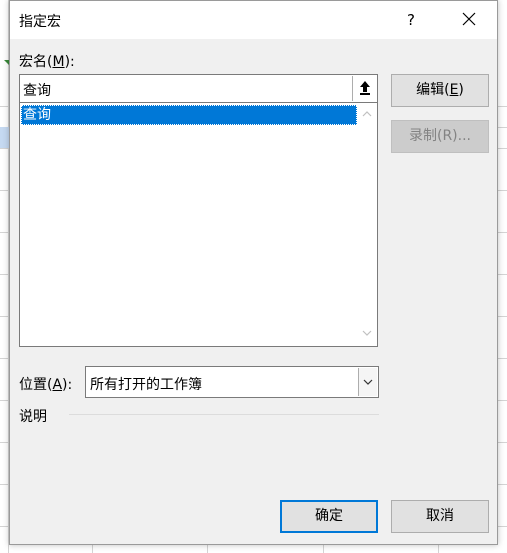 The image size is (507, 553). What do you see at coordinates (224, 414) in the screenshot?
I see `description-divider` at bounding box center [224, 414].